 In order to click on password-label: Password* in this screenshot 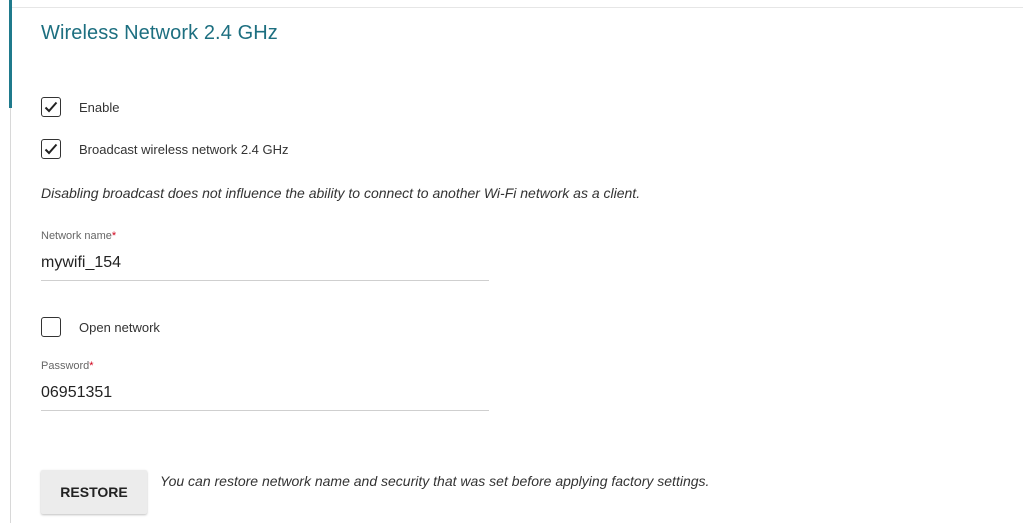, I will do `click(67, 366)`.